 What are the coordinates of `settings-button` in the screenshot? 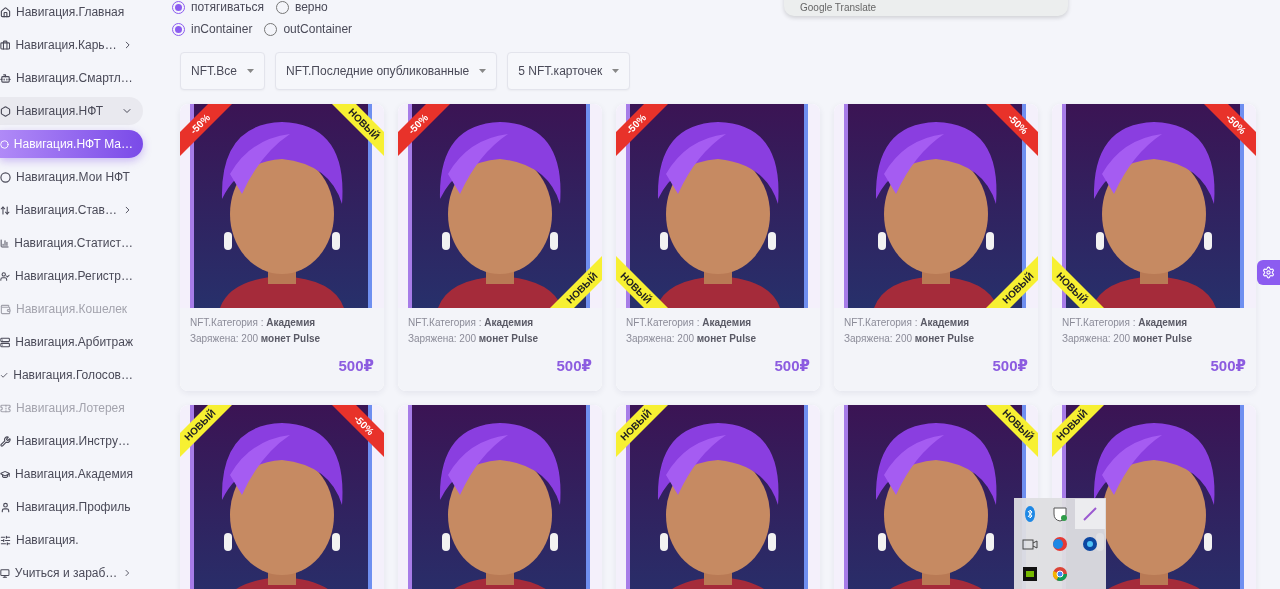 It's located at (1268, 272).